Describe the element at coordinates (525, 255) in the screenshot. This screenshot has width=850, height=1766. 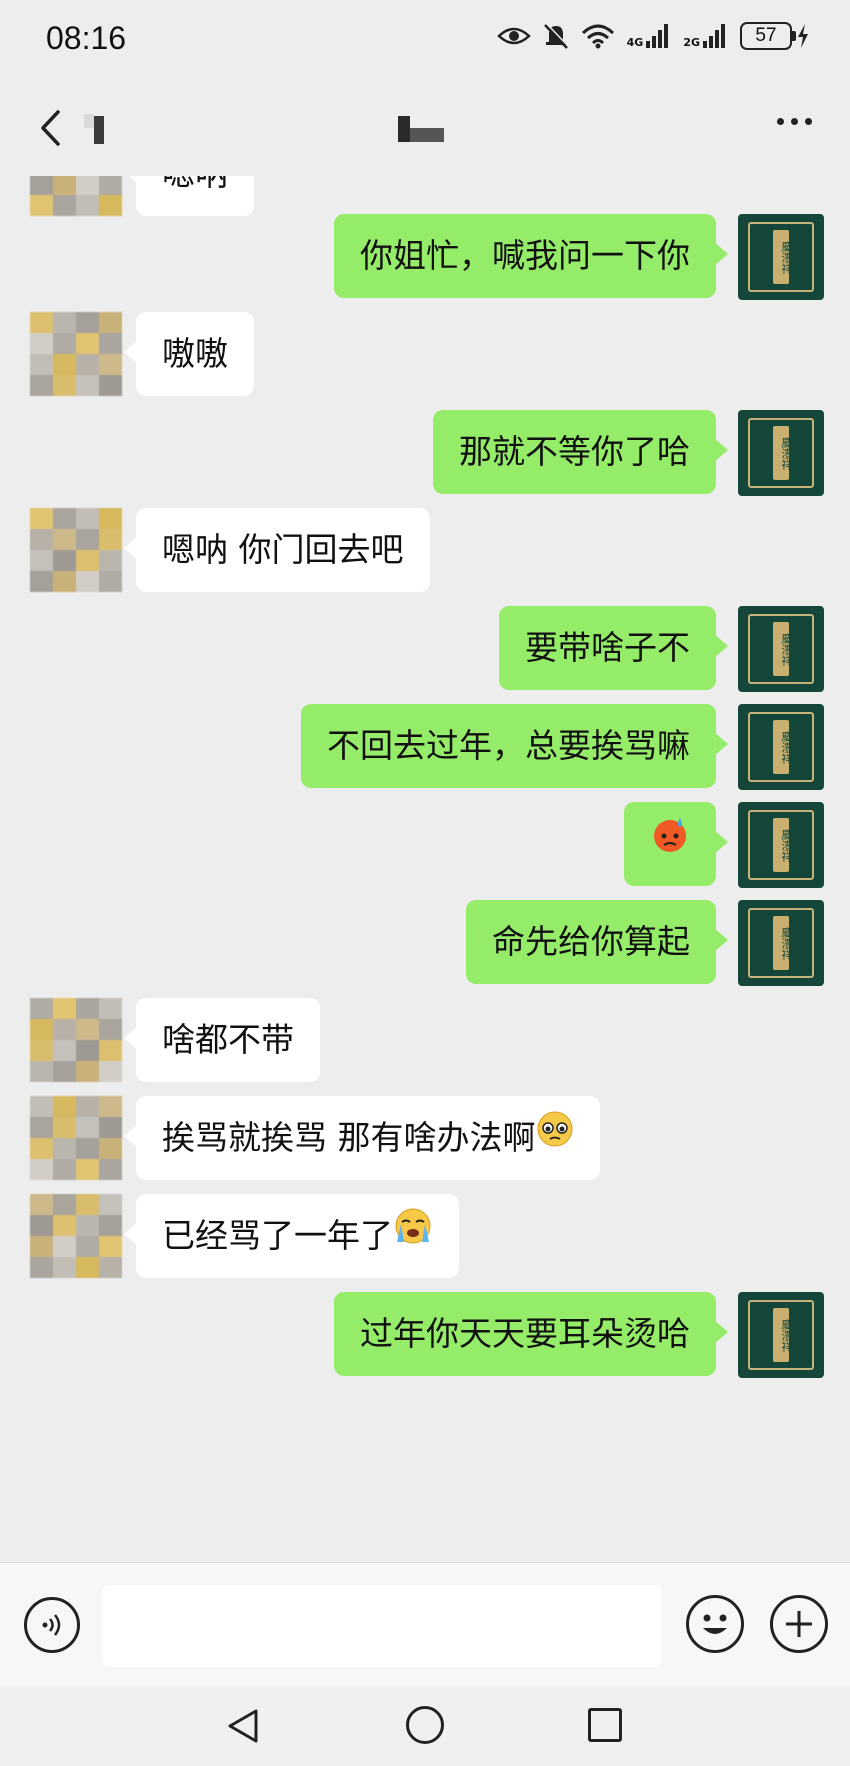
I see `message-text: 你姐忙，喊我问一下你` at that location.